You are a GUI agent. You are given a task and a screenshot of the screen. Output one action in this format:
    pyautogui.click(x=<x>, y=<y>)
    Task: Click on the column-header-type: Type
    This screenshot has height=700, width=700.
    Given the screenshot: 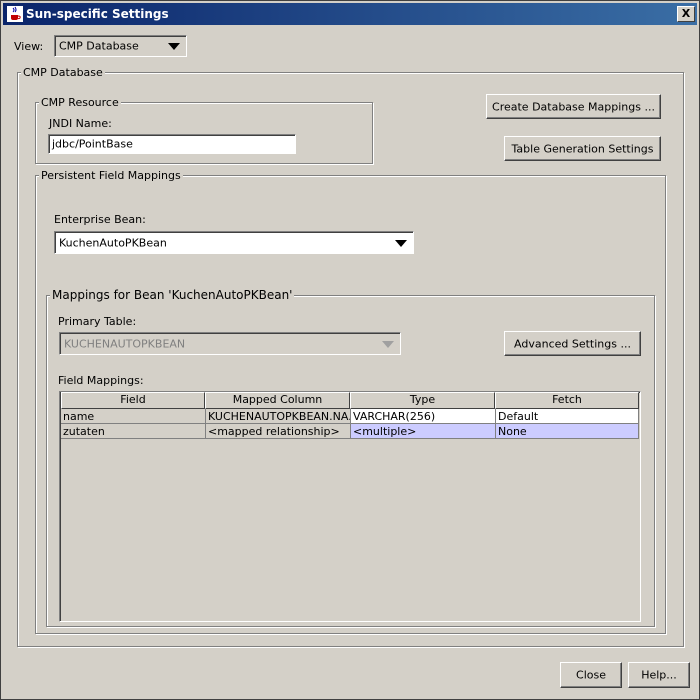 What is the action you would take?
    pyautogui.click(x=422, y=400)
    